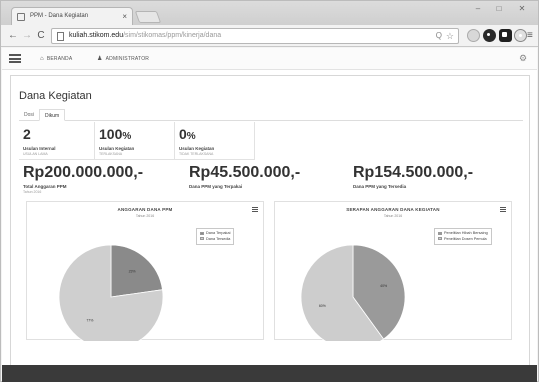  Describe the element at coordinates (42, 59) in the screenshot. I see `home-icon: ⌂` at that location.